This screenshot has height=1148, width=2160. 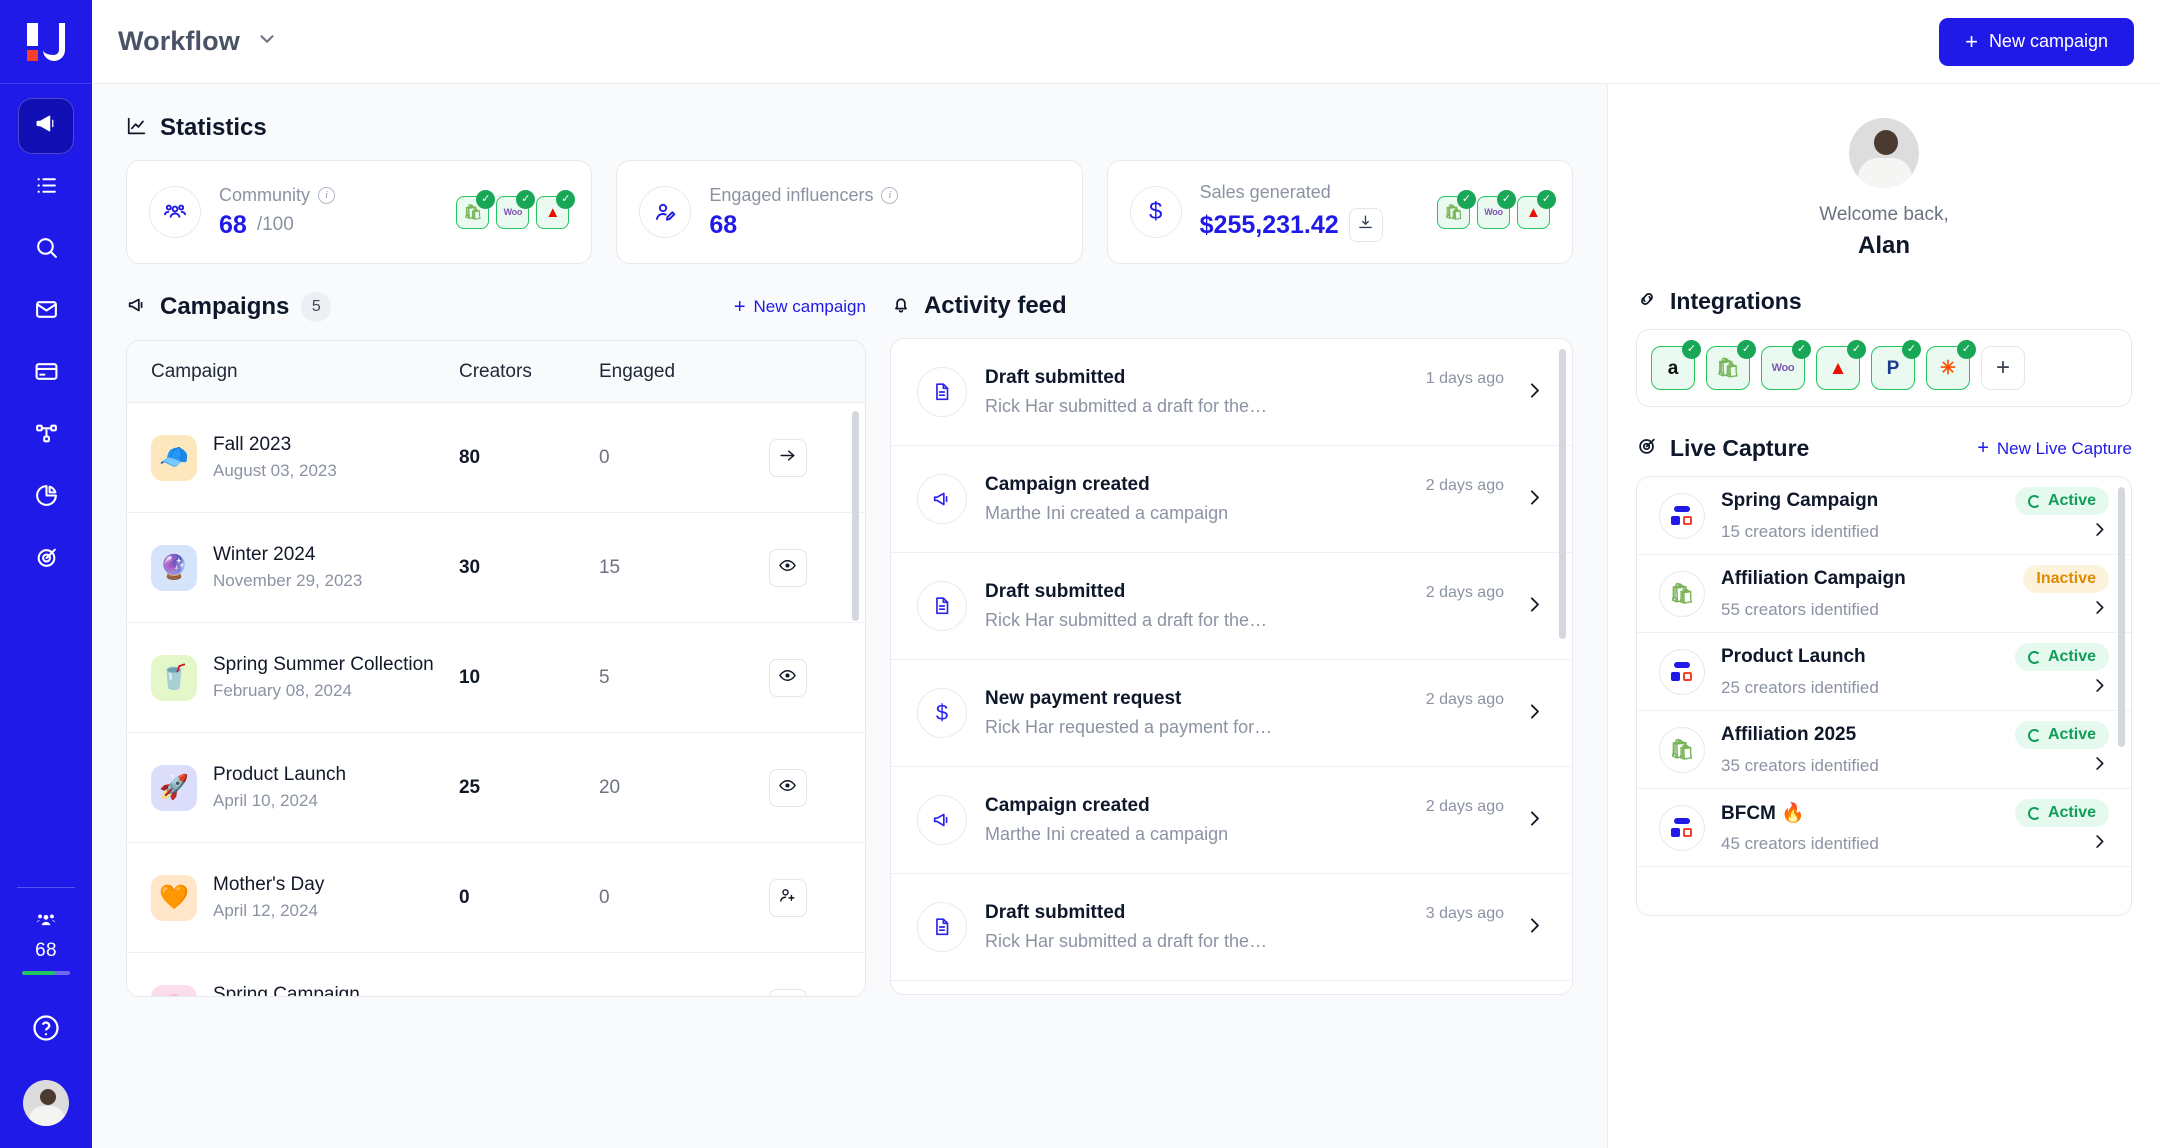 I want to click on help-button, so click(x=46, y=1030).